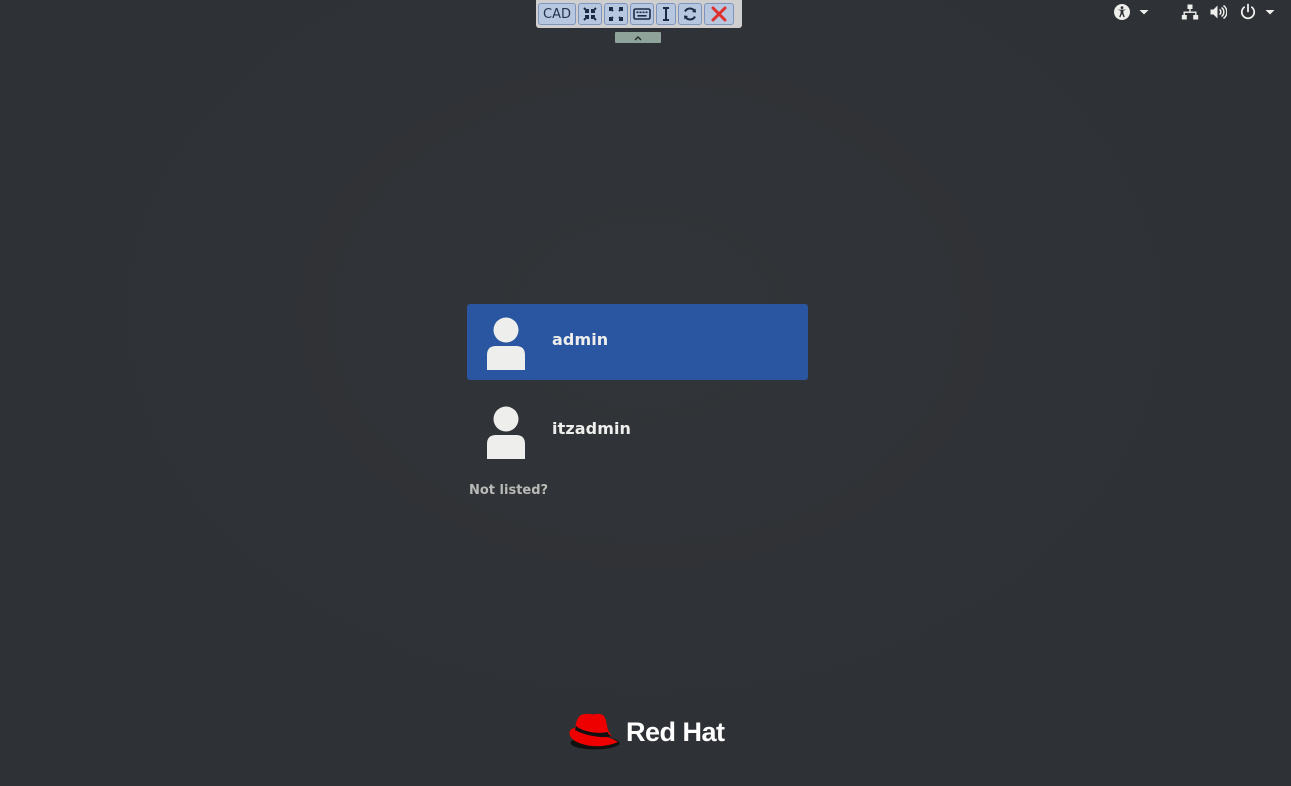  I want to click on fullscreen-icon, so click(616, 14).